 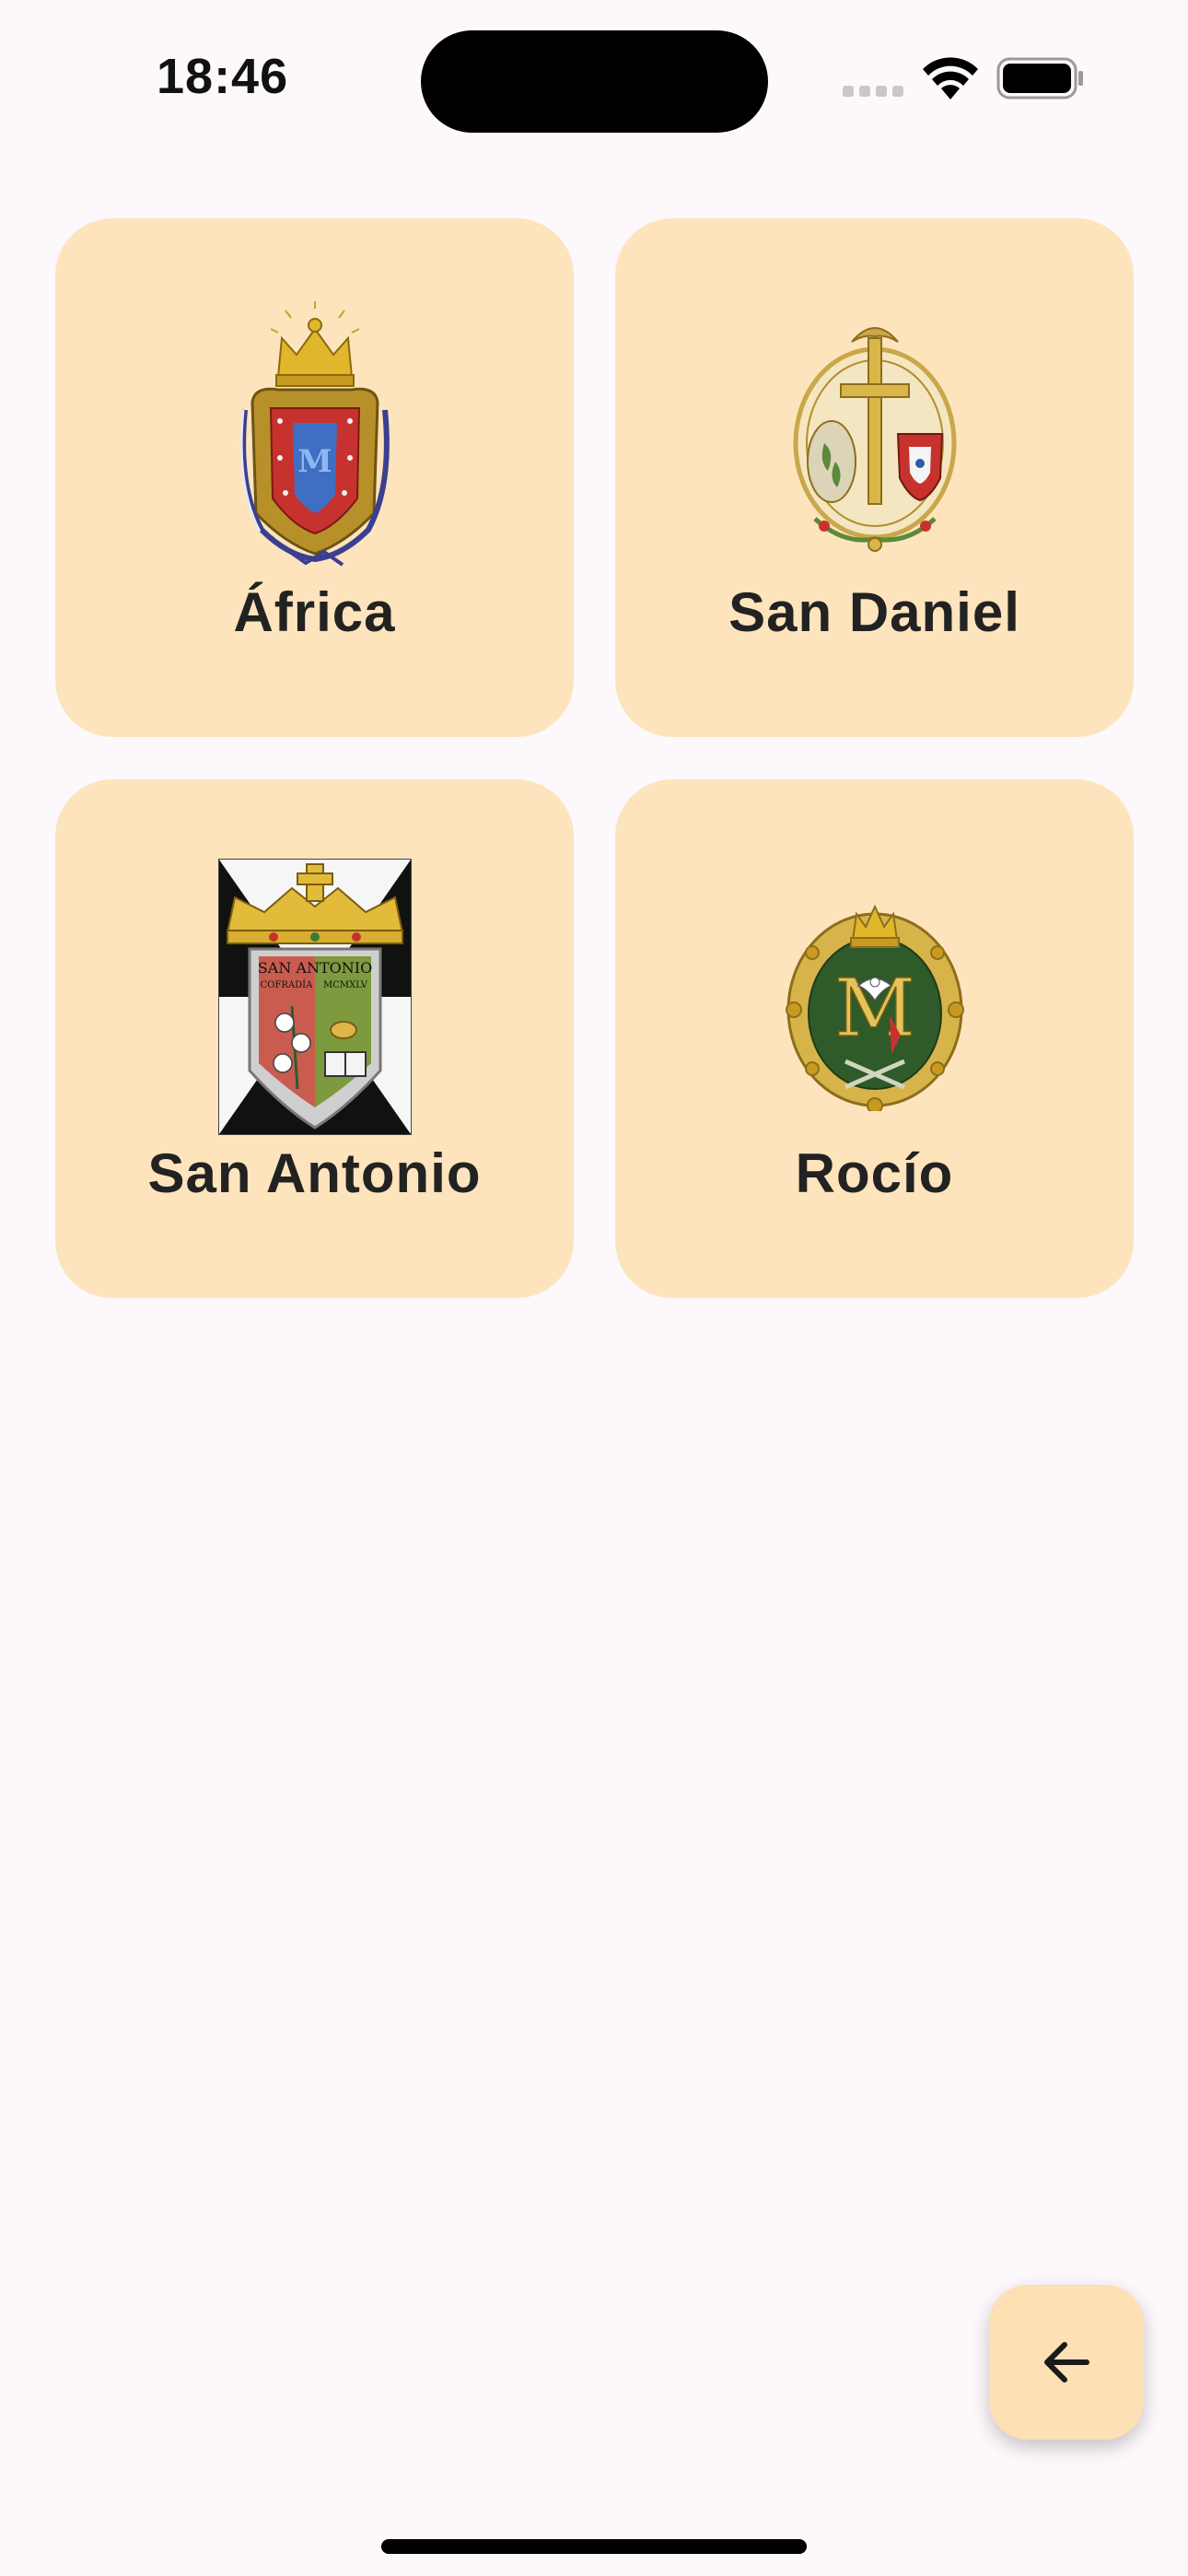 I want to click on card-san-daniel: San Daniel, so click(x=874, y=477).